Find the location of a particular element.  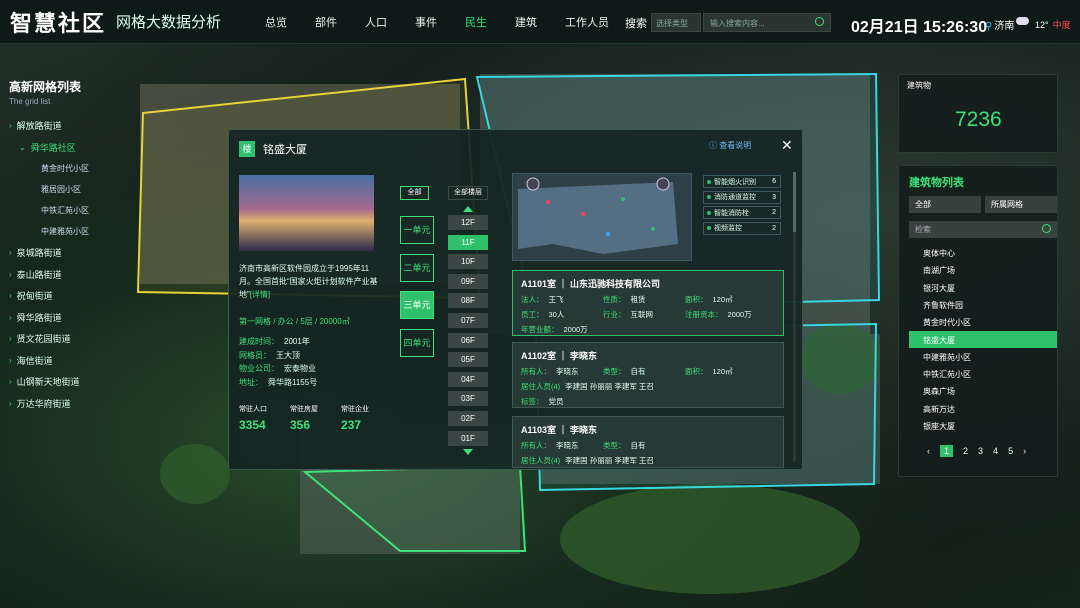

room-field-key: 标签： is located at coordinates (532, 401).